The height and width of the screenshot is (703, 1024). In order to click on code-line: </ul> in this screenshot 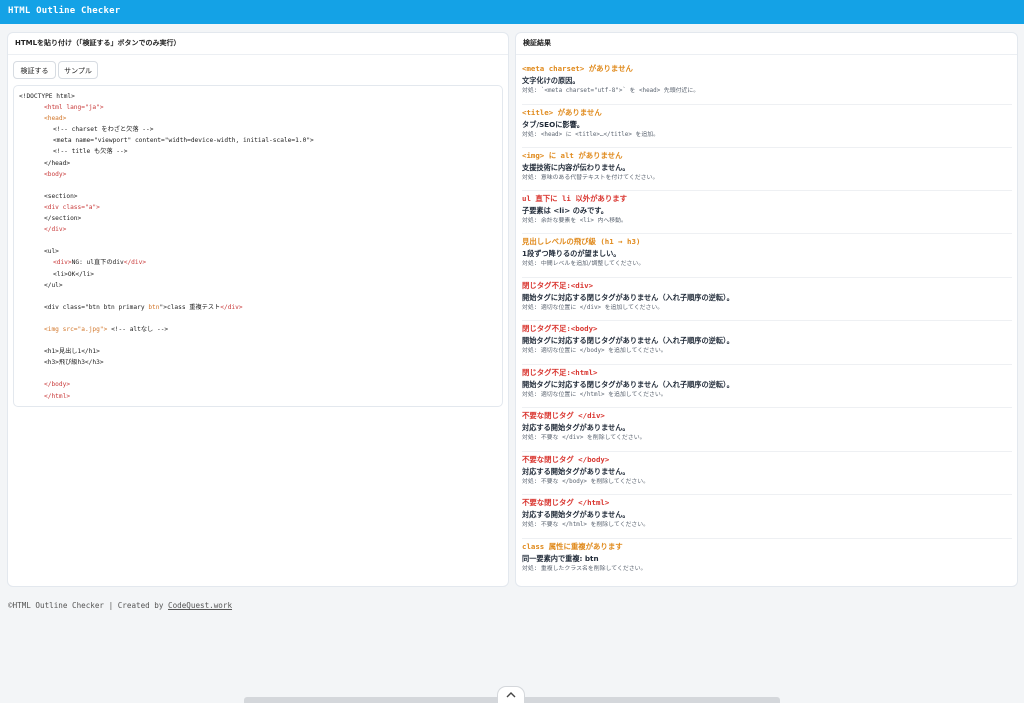, I will do `click(260, 285)`.